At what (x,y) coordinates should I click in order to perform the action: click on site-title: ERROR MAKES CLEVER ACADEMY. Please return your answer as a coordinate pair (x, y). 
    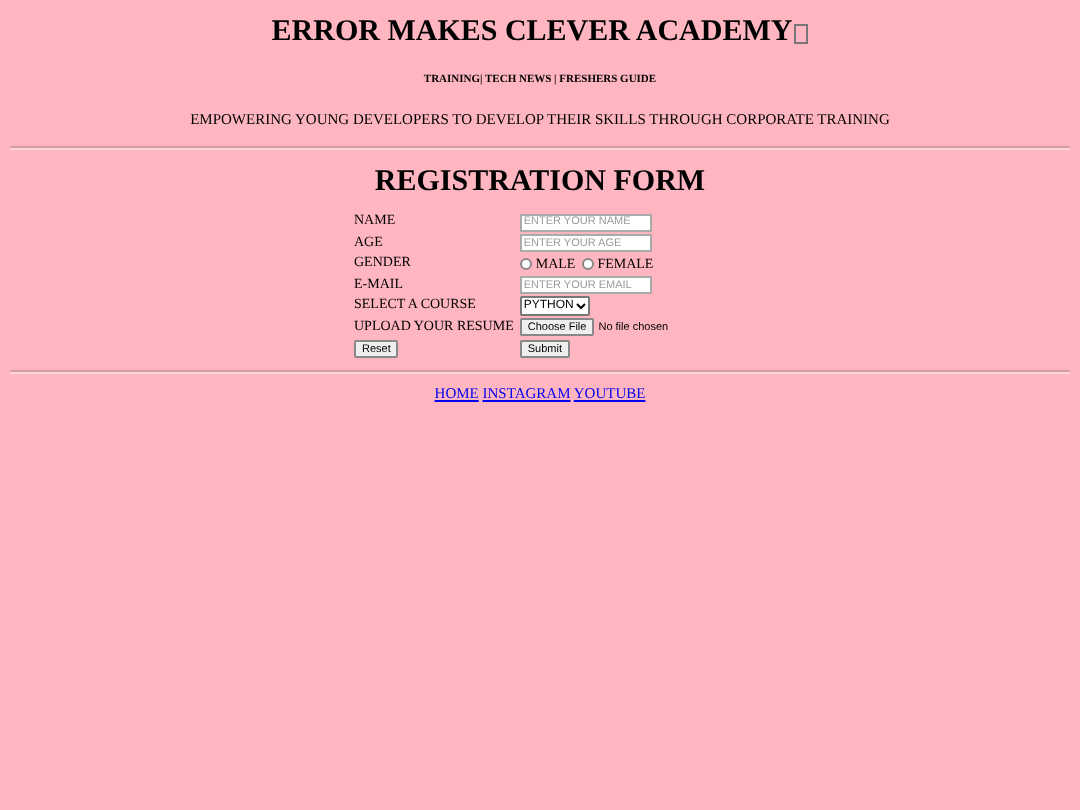
    Looking at the image, I should click on (532, 33).